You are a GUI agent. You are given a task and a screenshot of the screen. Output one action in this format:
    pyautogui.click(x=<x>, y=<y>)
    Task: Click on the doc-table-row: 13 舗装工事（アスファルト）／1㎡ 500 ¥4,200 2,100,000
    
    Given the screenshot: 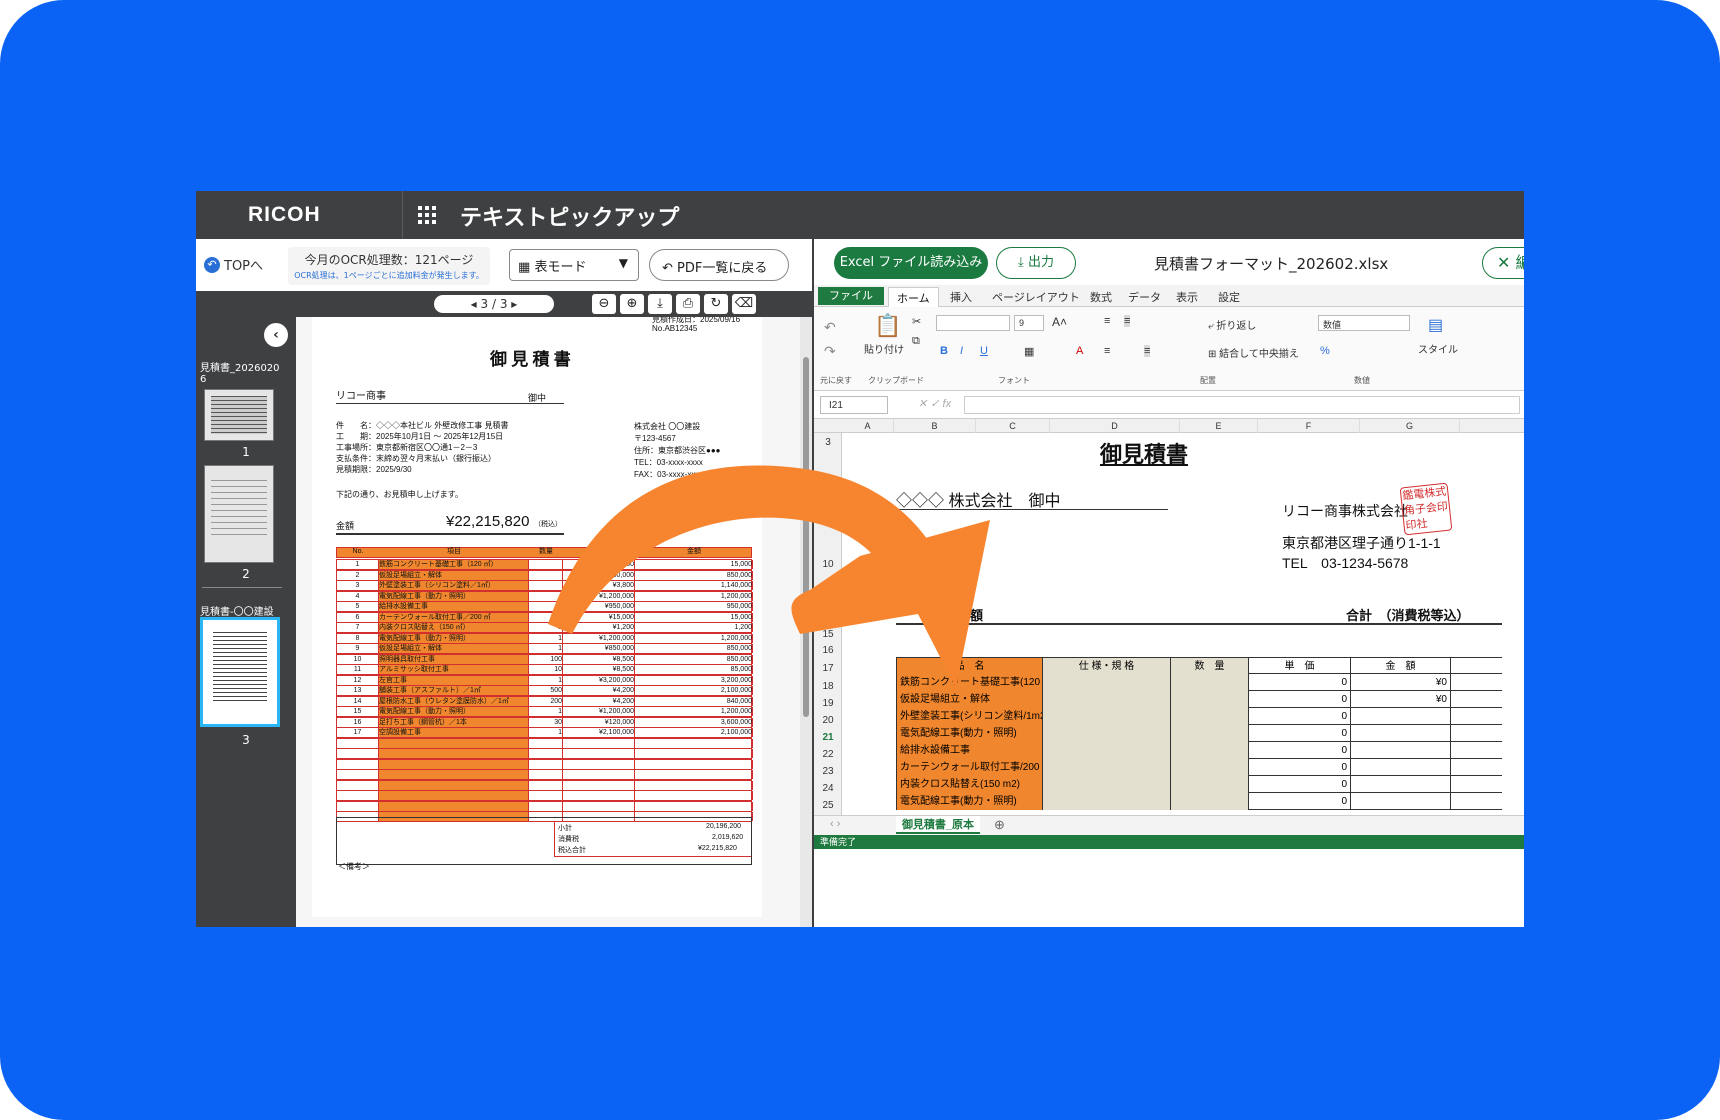 What is the action you would take?
    pyautogui.click(x=544, y=690)
    